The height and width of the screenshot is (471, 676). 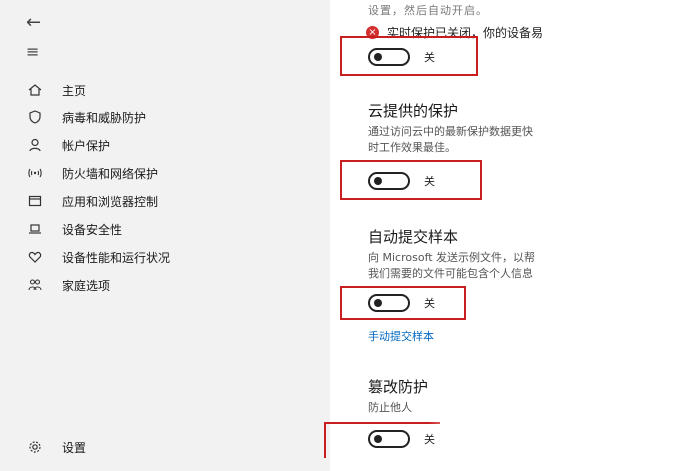 I want to click on hamburger-icon: ≡, so click(x=32, y=52).